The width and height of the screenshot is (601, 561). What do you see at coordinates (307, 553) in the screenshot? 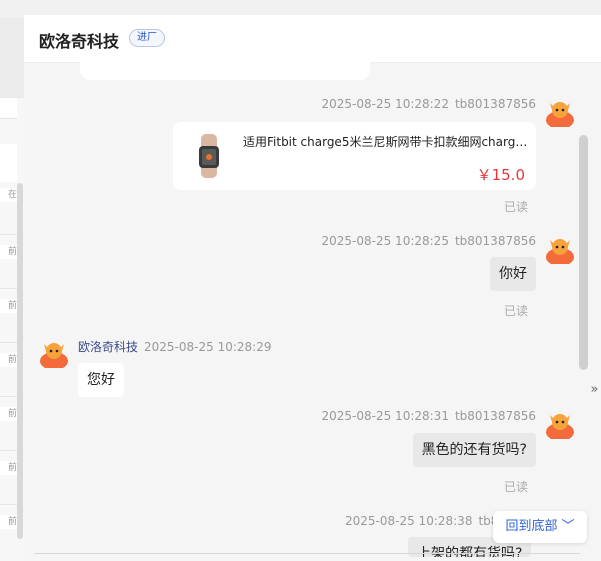
I see `divider` at bounding box center [307, 553].